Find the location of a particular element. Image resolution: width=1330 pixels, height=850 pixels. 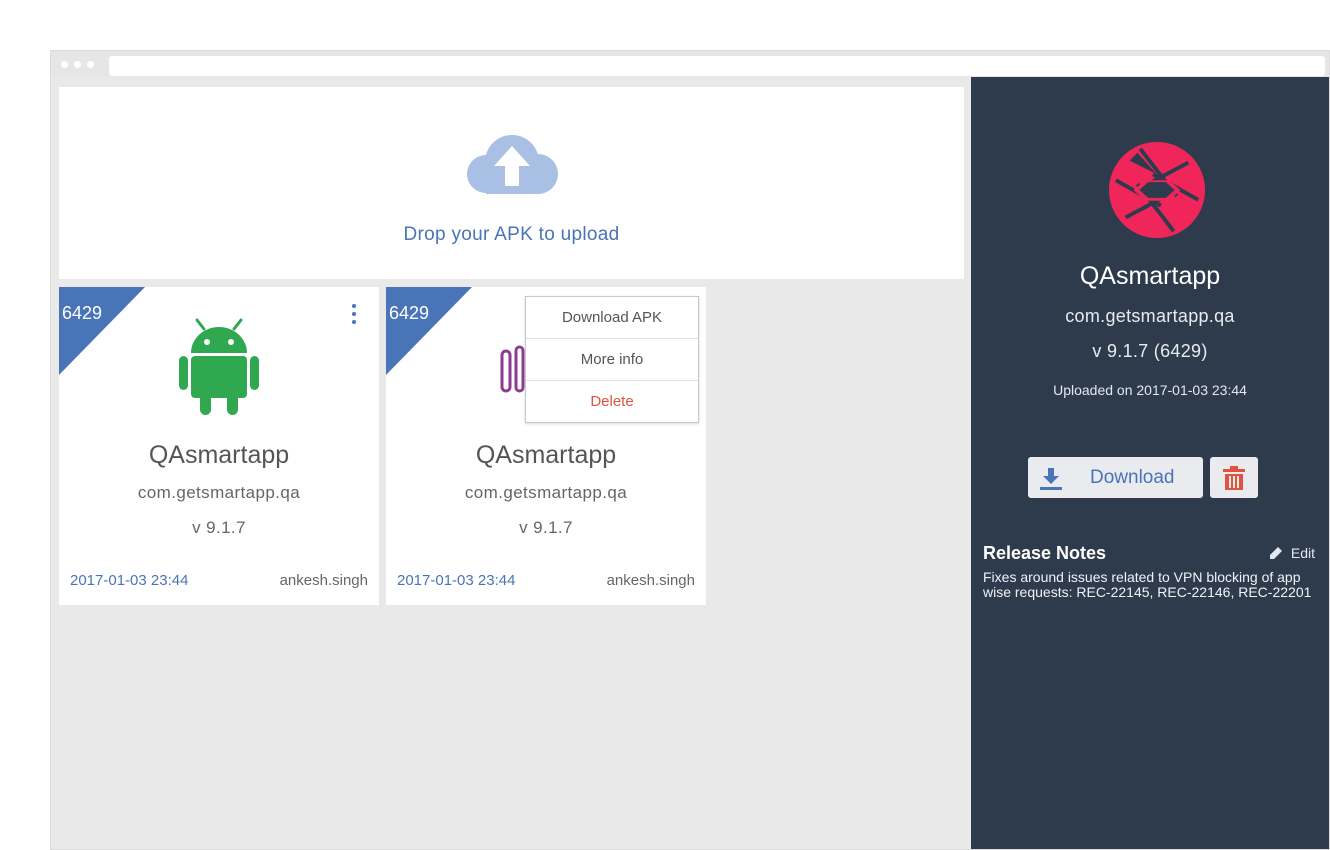

app-title: QAsmartapp is located at coordinates (1150, 276).